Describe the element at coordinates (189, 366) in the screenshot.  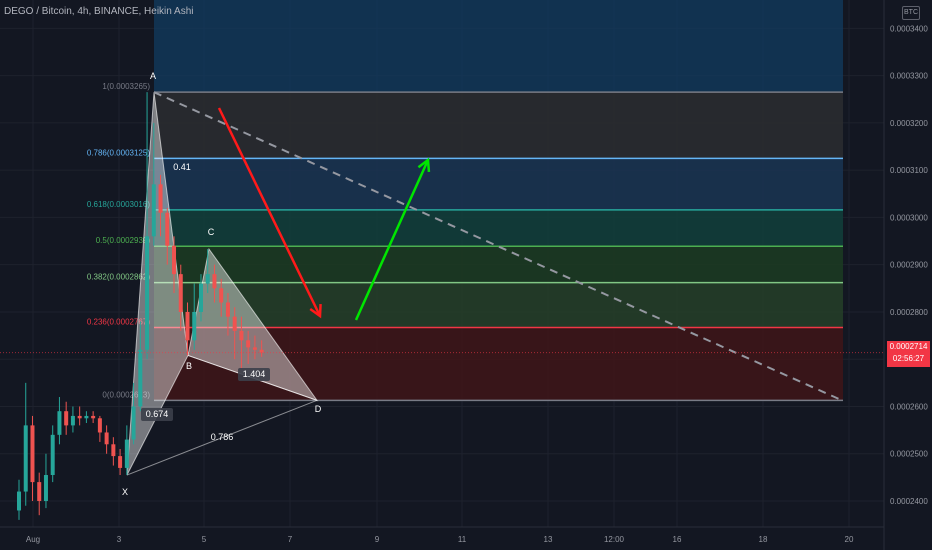
I see `pattern-point-label: B` at that location.